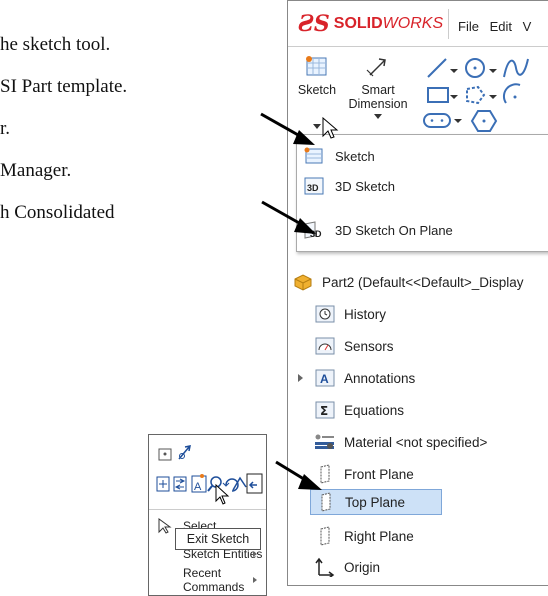 This screenshot has width=548, height=596. Describe the element at coordinates (298, 475) in the screenshot. I see `annotation-arrow-top-plane` at that location.